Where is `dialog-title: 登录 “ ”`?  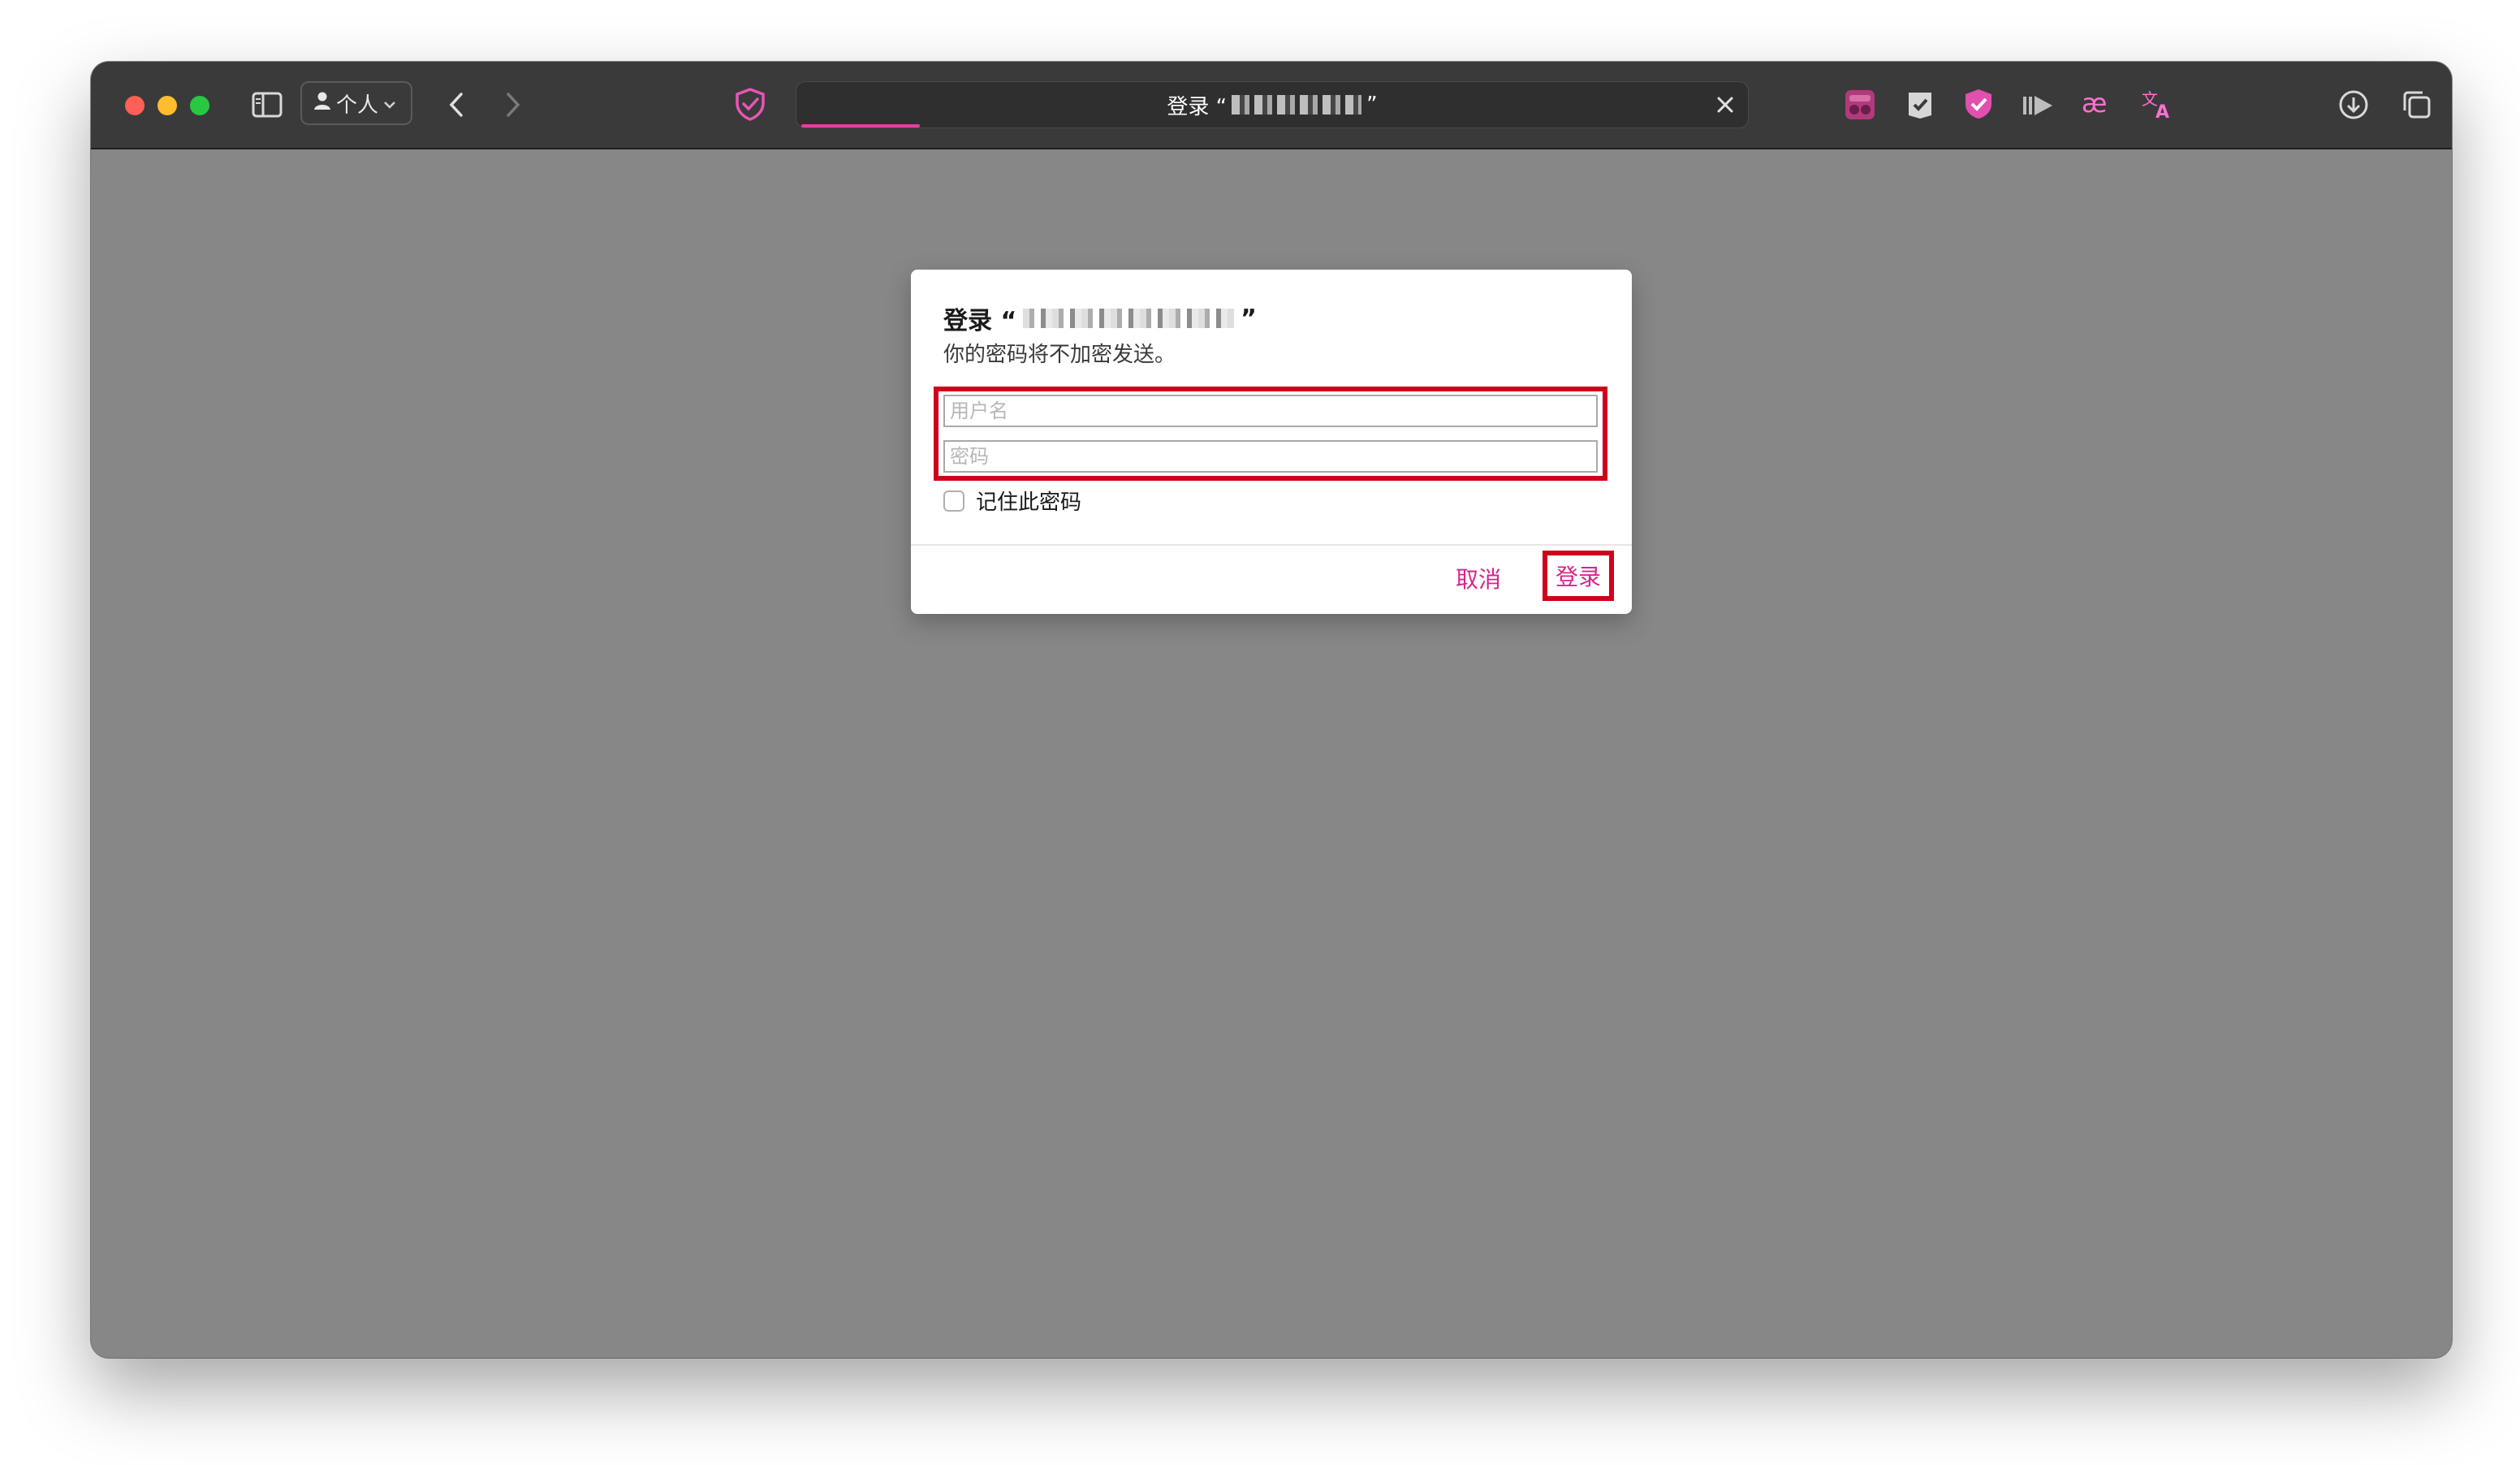 dialog-title: 登录 “ ” is located at coordinates (1100, 318).